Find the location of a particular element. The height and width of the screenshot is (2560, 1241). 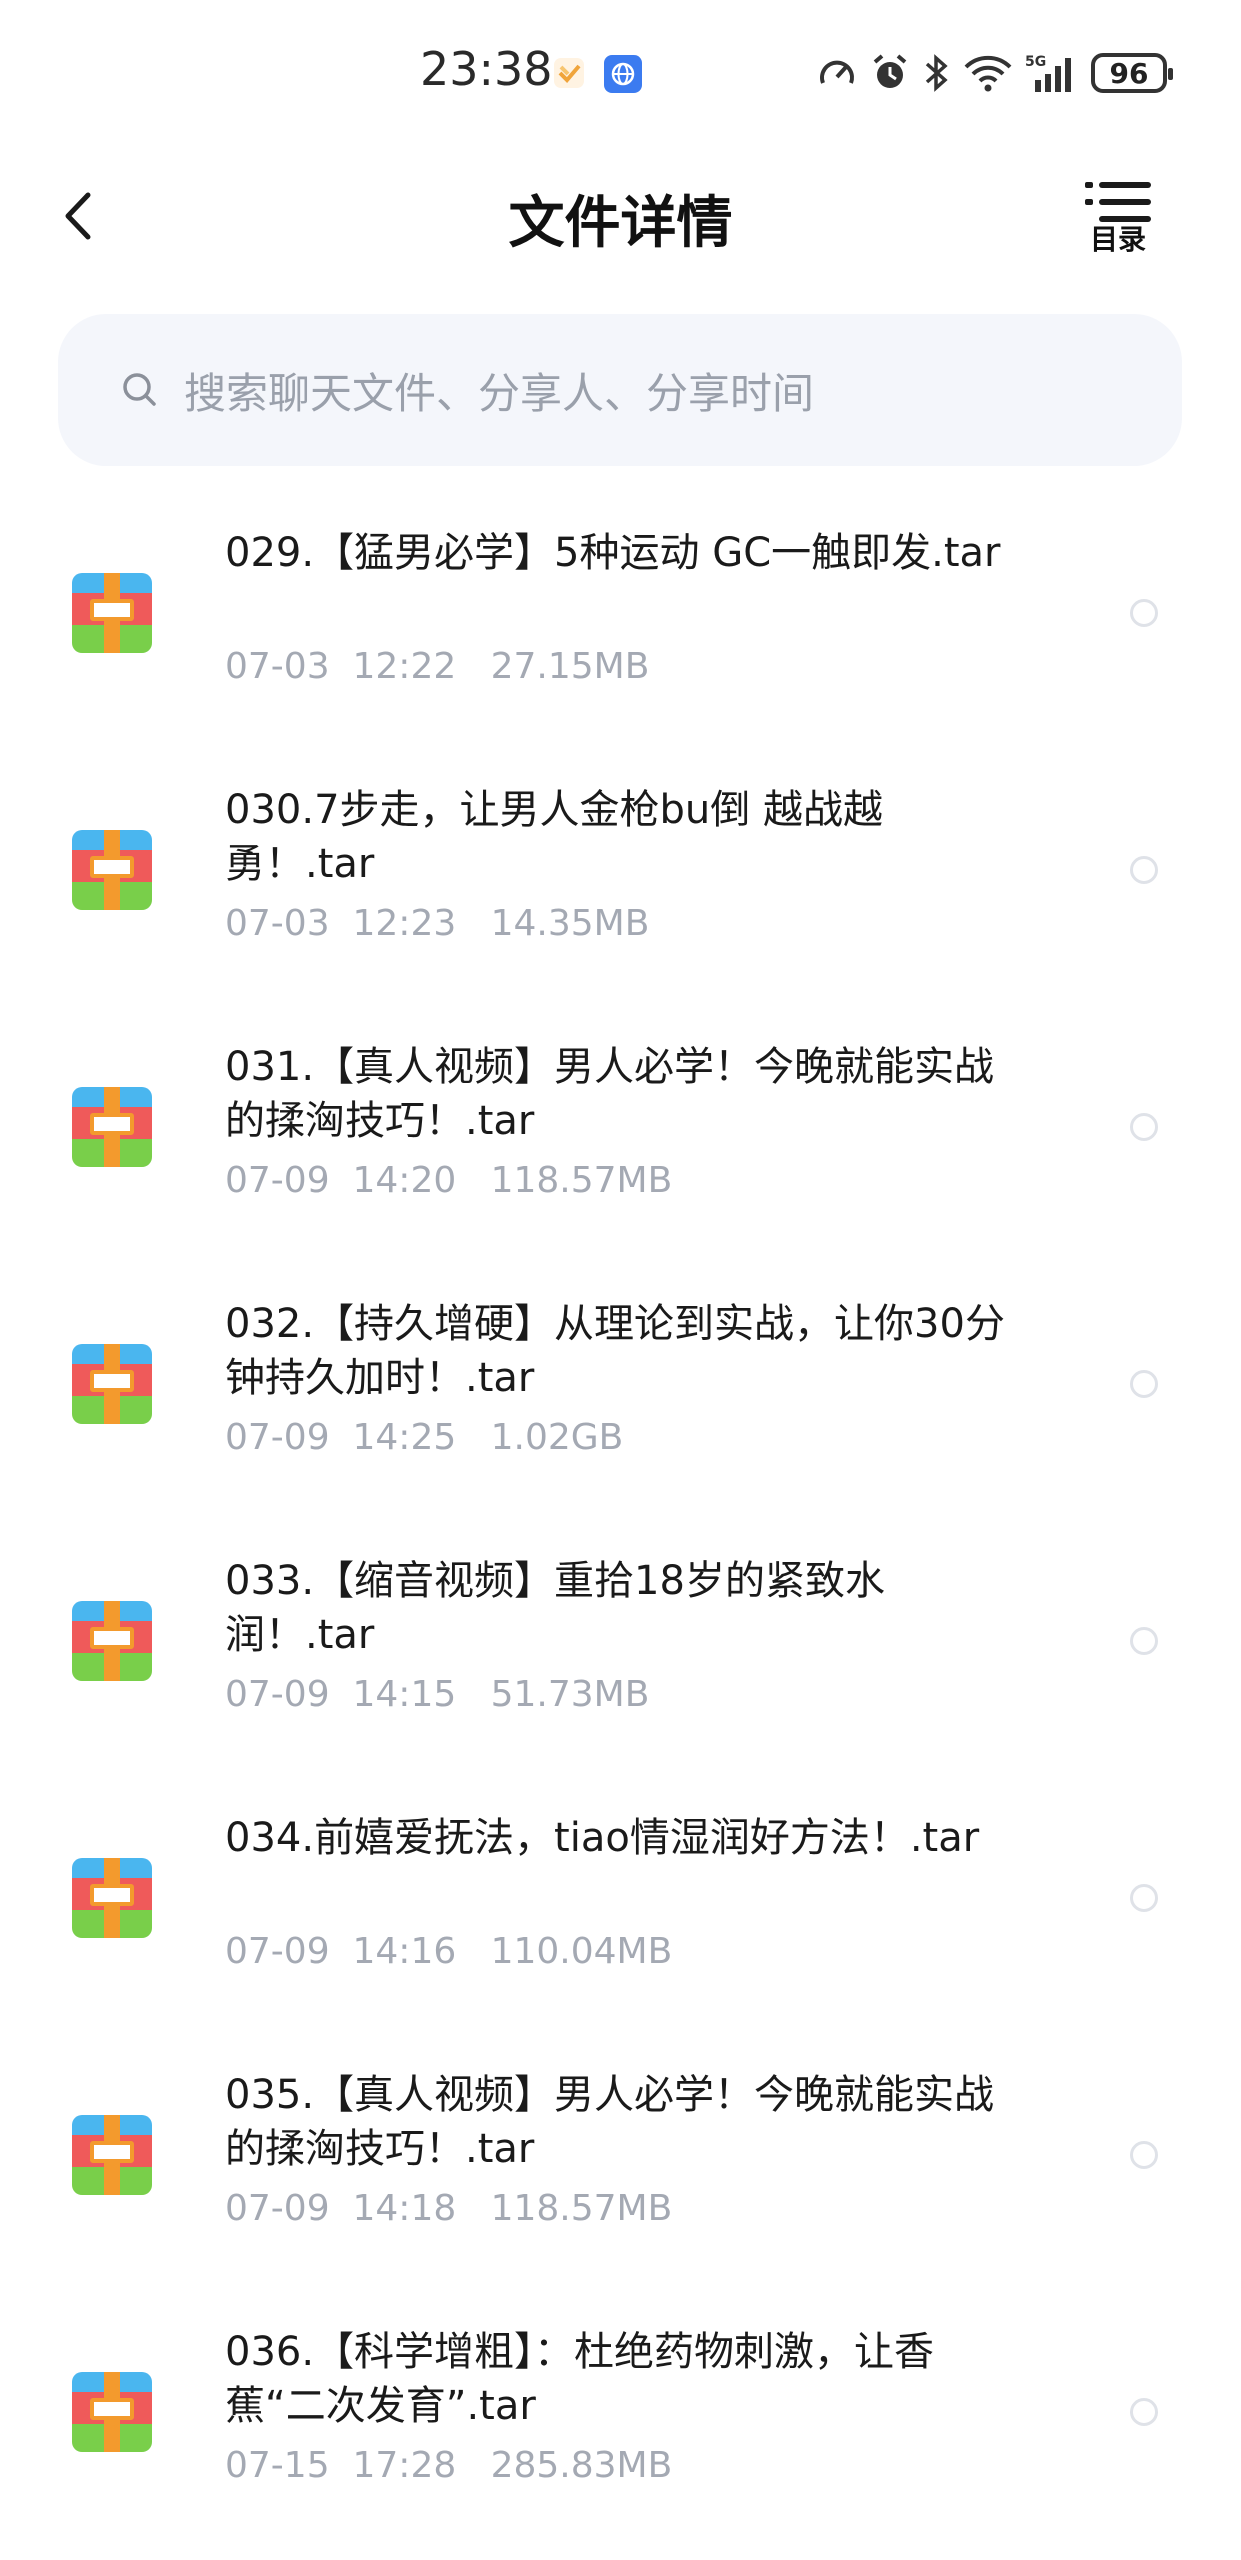

file-meta: 07-03 12:22 27.15MB is located at coordinates (437, 666).